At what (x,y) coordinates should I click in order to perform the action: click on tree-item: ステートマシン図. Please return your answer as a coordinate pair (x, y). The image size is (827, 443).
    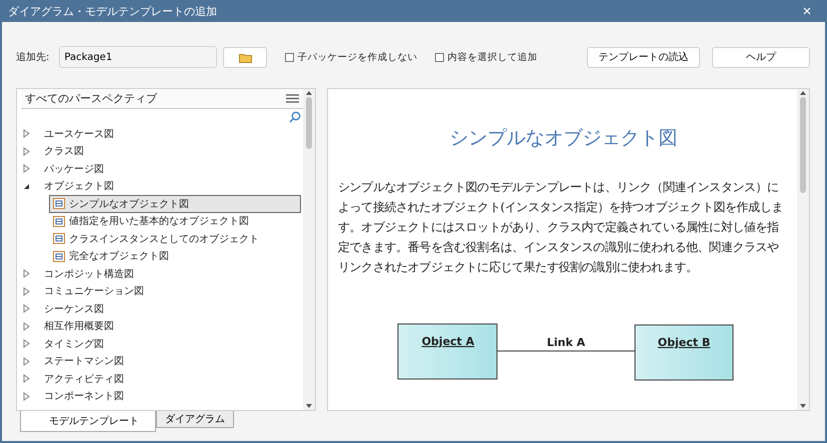
    Looking at the image, I should click on (84, 361).